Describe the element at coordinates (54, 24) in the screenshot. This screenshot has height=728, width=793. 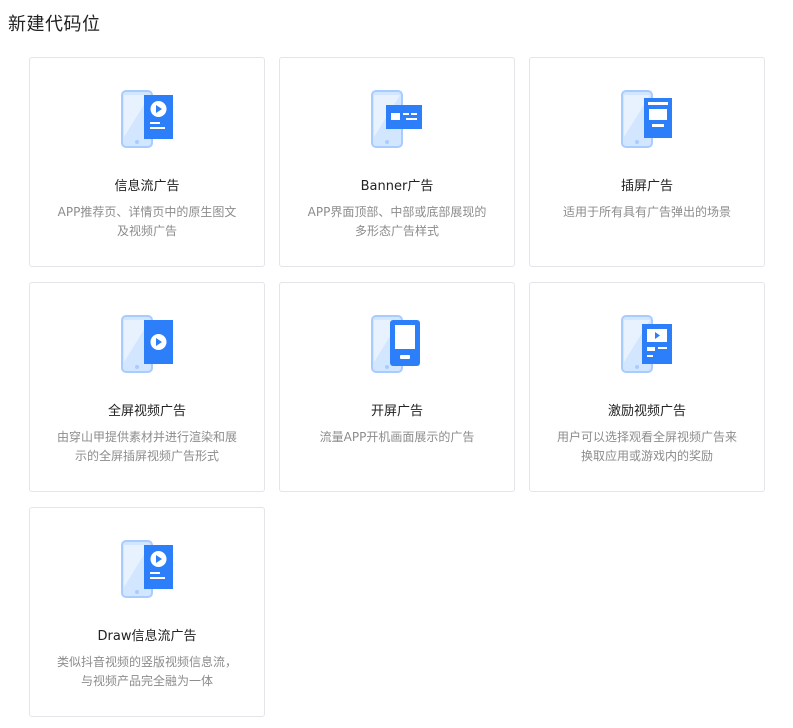
I see `page-title: 新建代码位` at that location.